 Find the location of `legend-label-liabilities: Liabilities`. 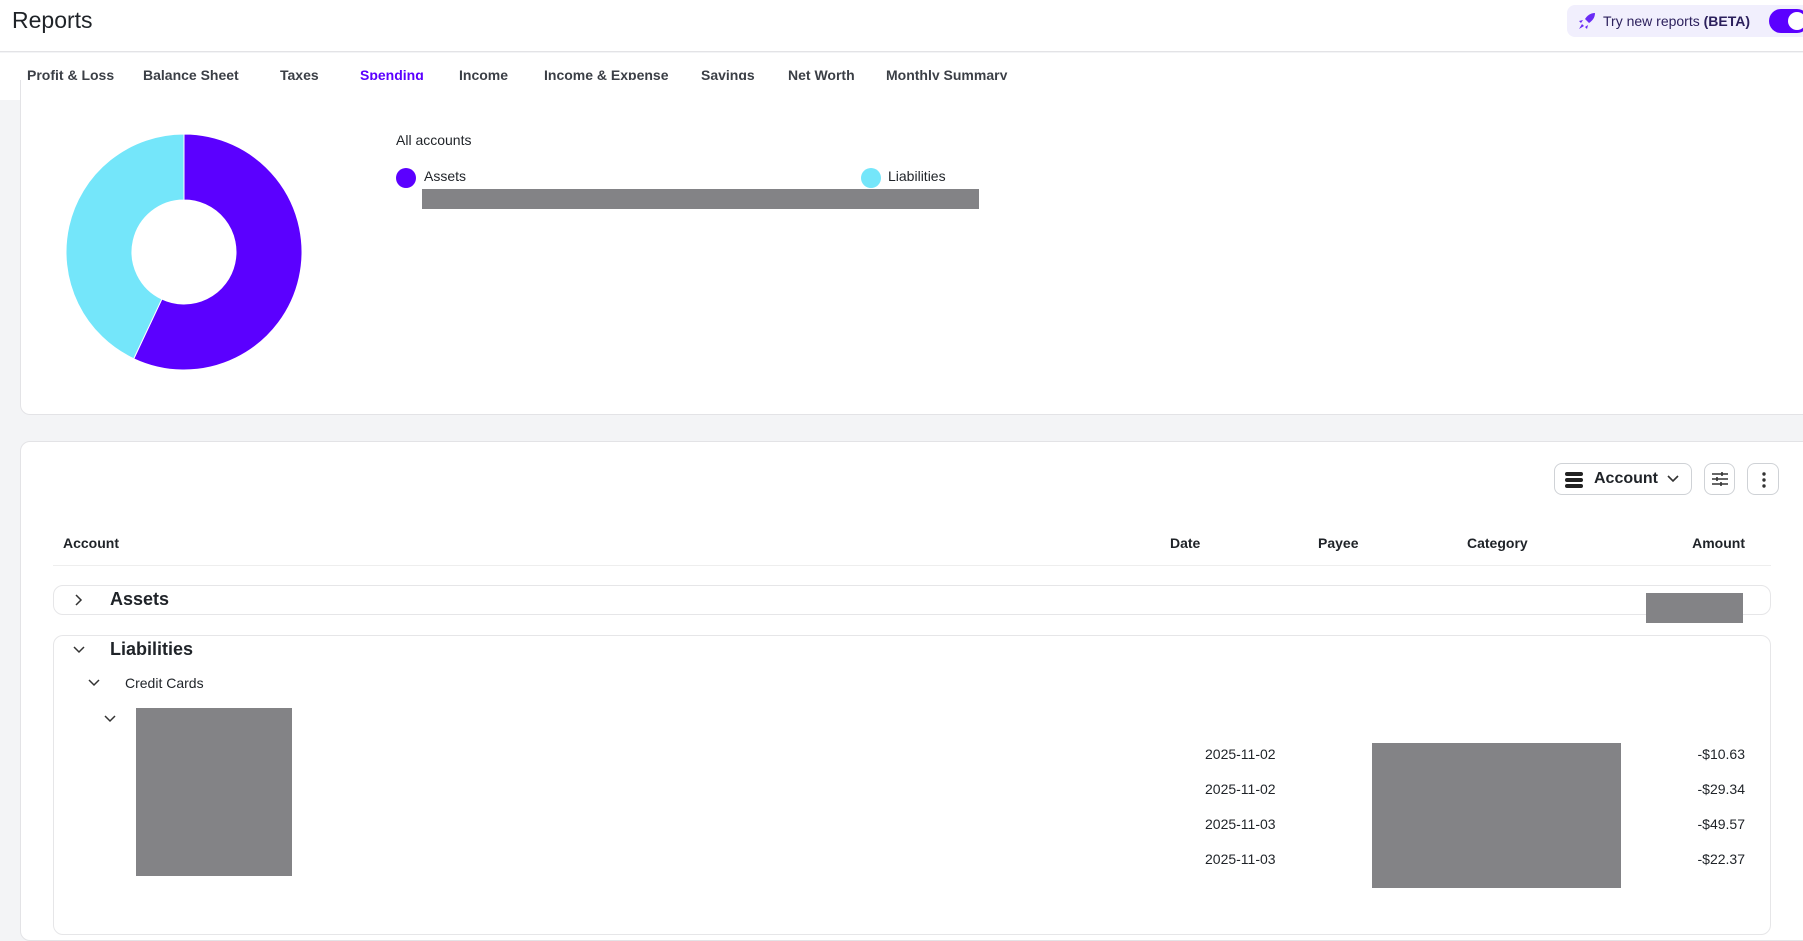

legend-label-liabilities: Liabilities is located at coordinates (917, 176).